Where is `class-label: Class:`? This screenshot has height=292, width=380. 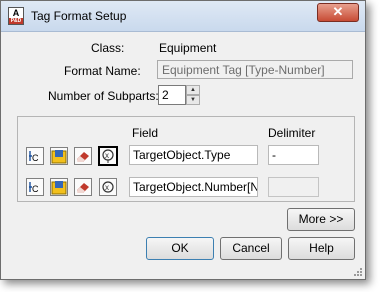 class-label: Class: is located at coordinates (108, 48).